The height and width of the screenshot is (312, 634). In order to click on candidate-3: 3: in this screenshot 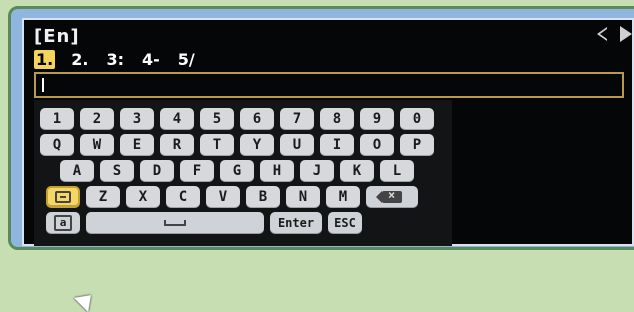, I will do `click(115, 59)`.